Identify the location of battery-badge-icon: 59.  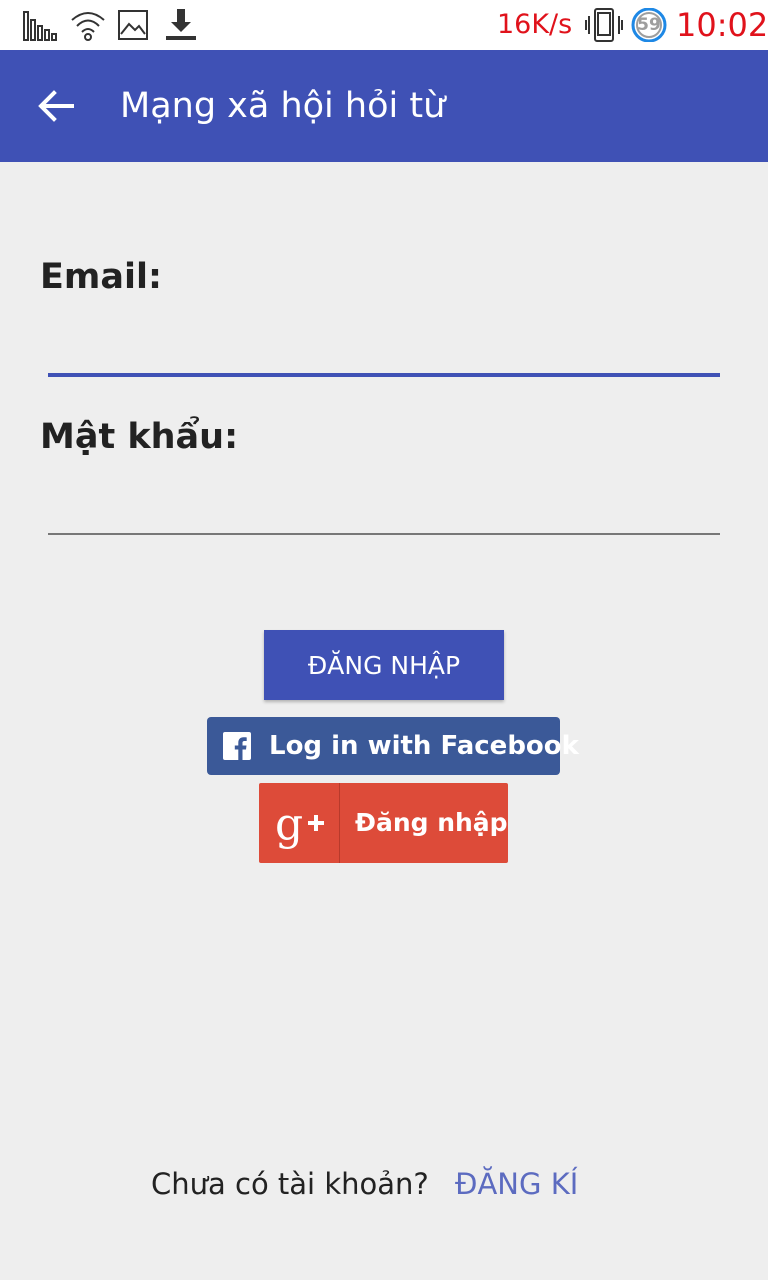
(649, 25).